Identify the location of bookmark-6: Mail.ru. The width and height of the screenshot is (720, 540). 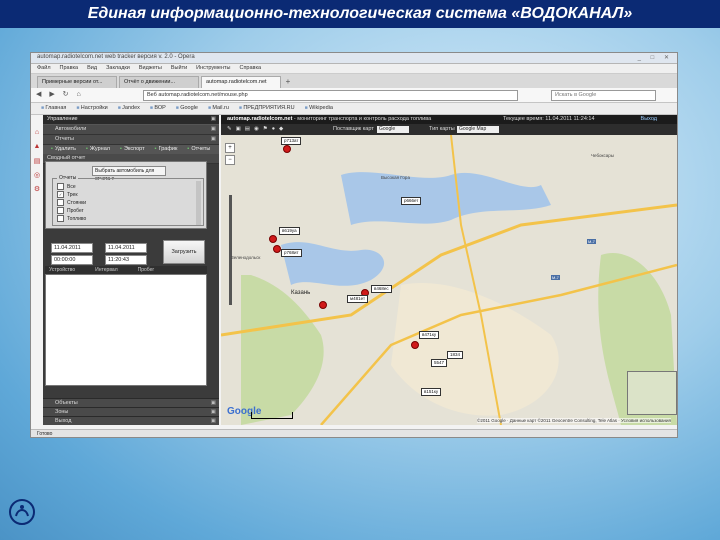
(218, 108).